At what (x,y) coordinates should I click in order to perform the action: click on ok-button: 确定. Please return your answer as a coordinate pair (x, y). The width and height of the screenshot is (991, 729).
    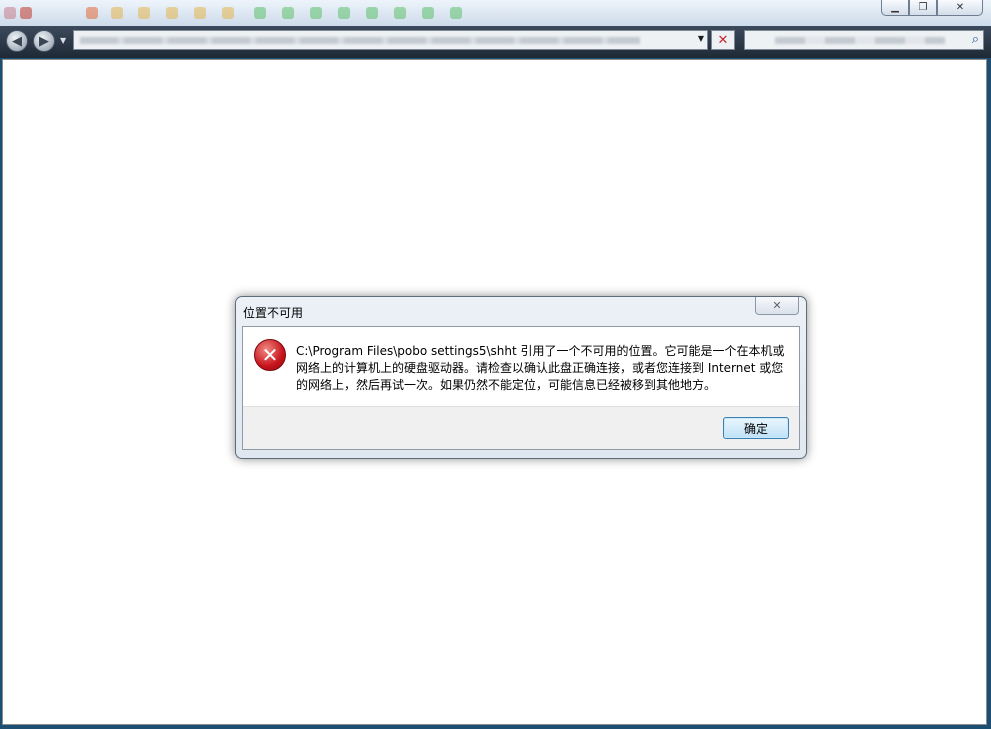
    Looking at the image, I should click on (756, 428).